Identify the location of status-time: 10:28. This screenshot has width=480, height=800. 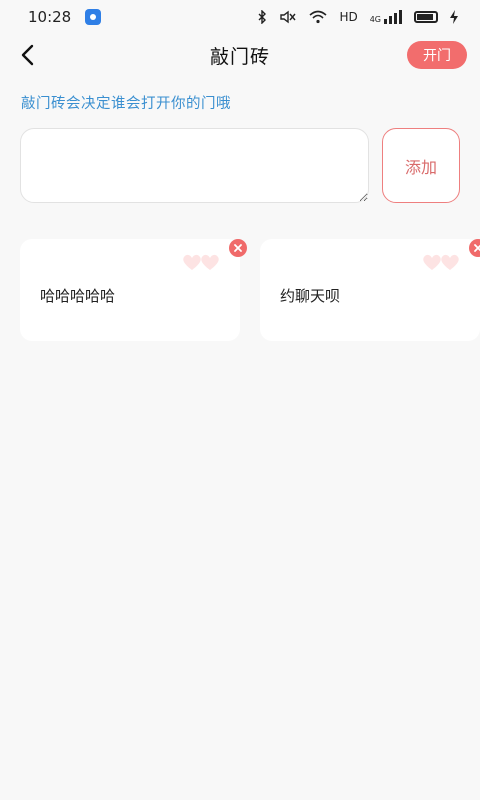
(50, 17).